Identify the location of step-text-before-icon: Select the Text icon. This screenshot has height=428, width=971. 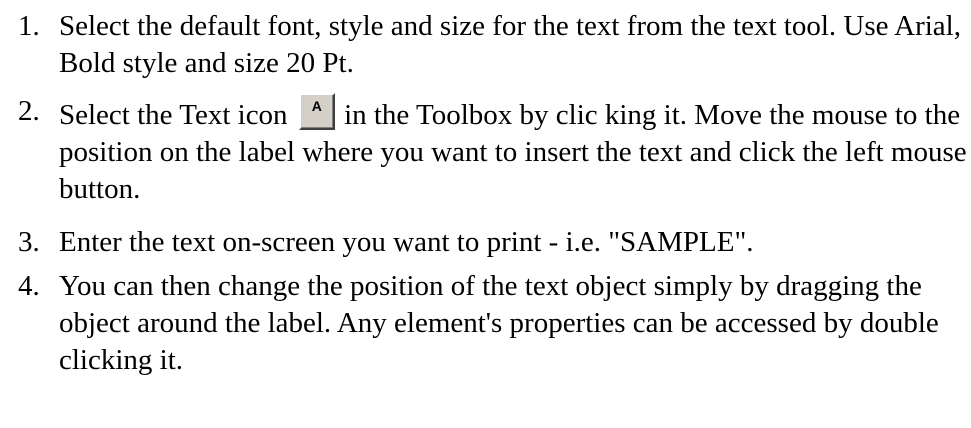
(173, 115).